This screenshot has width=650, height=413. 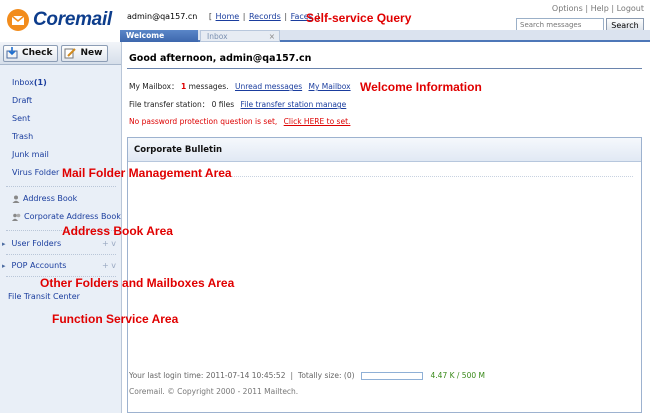 I want to click on records-link: Records, so click(x=265, y=16).